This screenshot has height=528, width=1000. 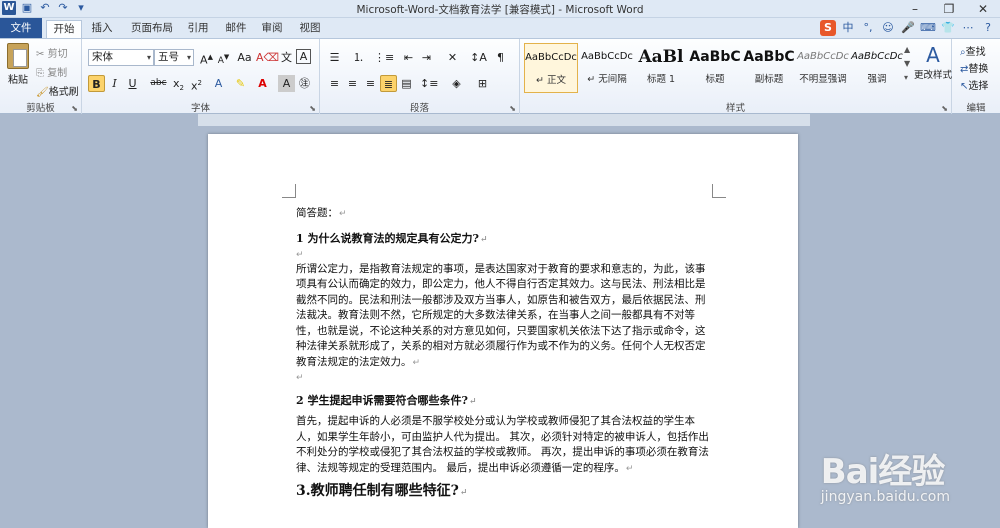 I want to click on text-effects-icon: A, so click(x=218, y=83).